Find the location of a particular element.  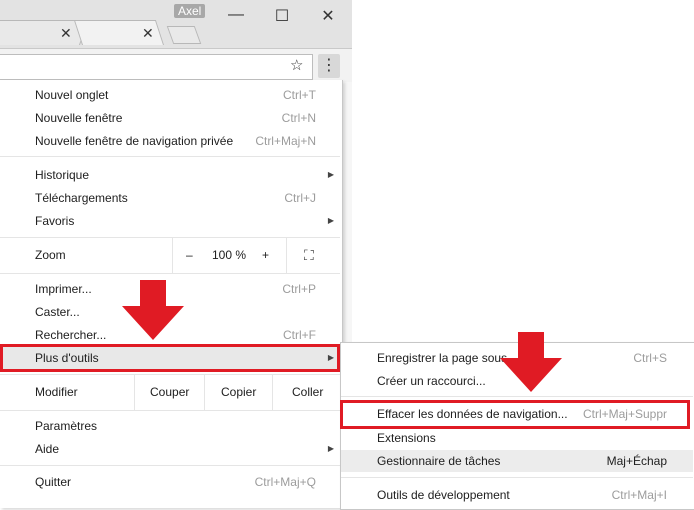

highlight-box-clear-data is located at coordinates (515, 414).